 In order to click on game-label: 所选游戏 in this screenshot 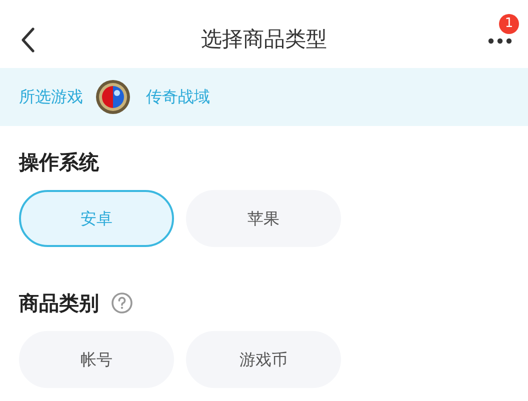, I will do `click(51, 97)`.